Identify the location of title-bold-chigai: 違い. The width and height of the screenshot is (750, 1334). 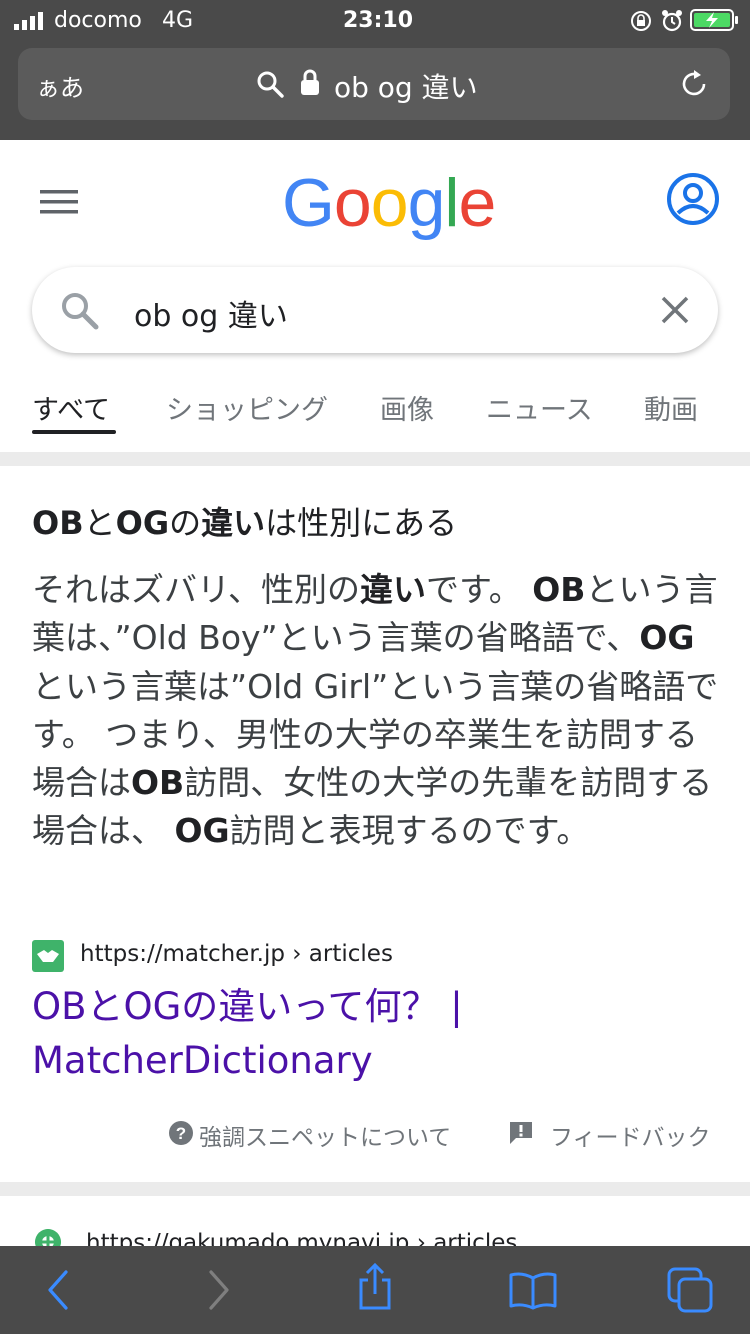
(233, 523).